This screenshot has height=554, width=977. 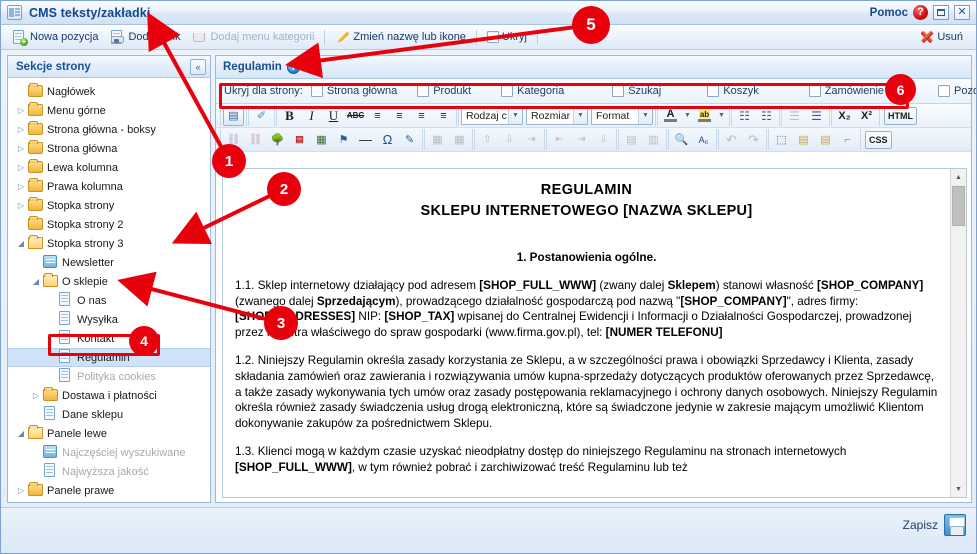 I want to click on html-source-button: HTML, so click(x=900, y=115).